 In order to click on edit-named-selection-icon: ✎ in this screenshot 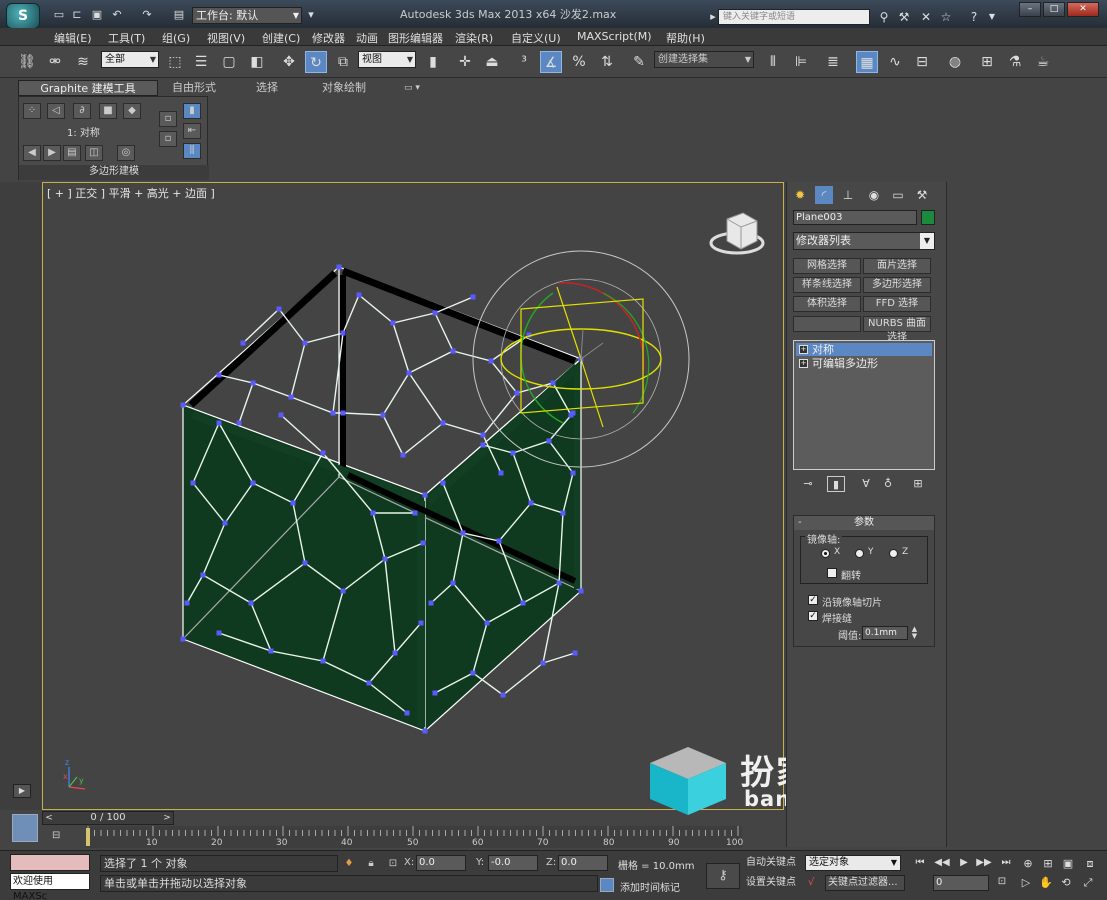, I will do `click(639, 62)`.